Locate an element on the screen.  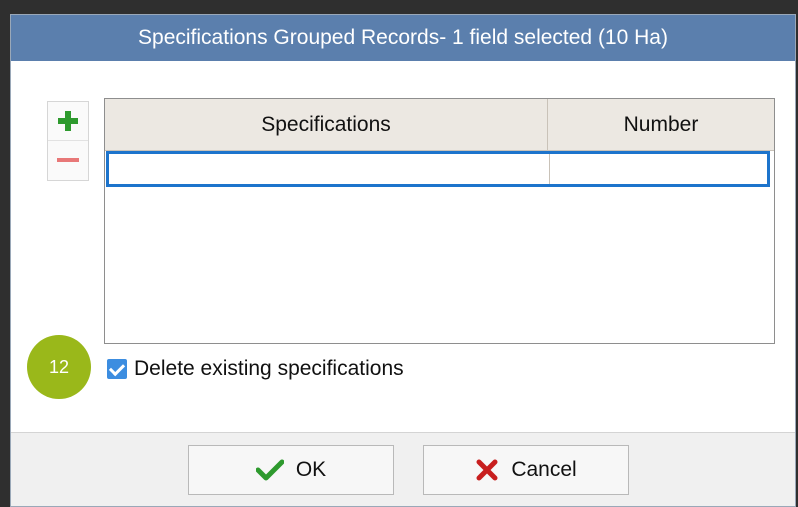
dialog-footer: OK Cancel is located at coordinates (403, 469).